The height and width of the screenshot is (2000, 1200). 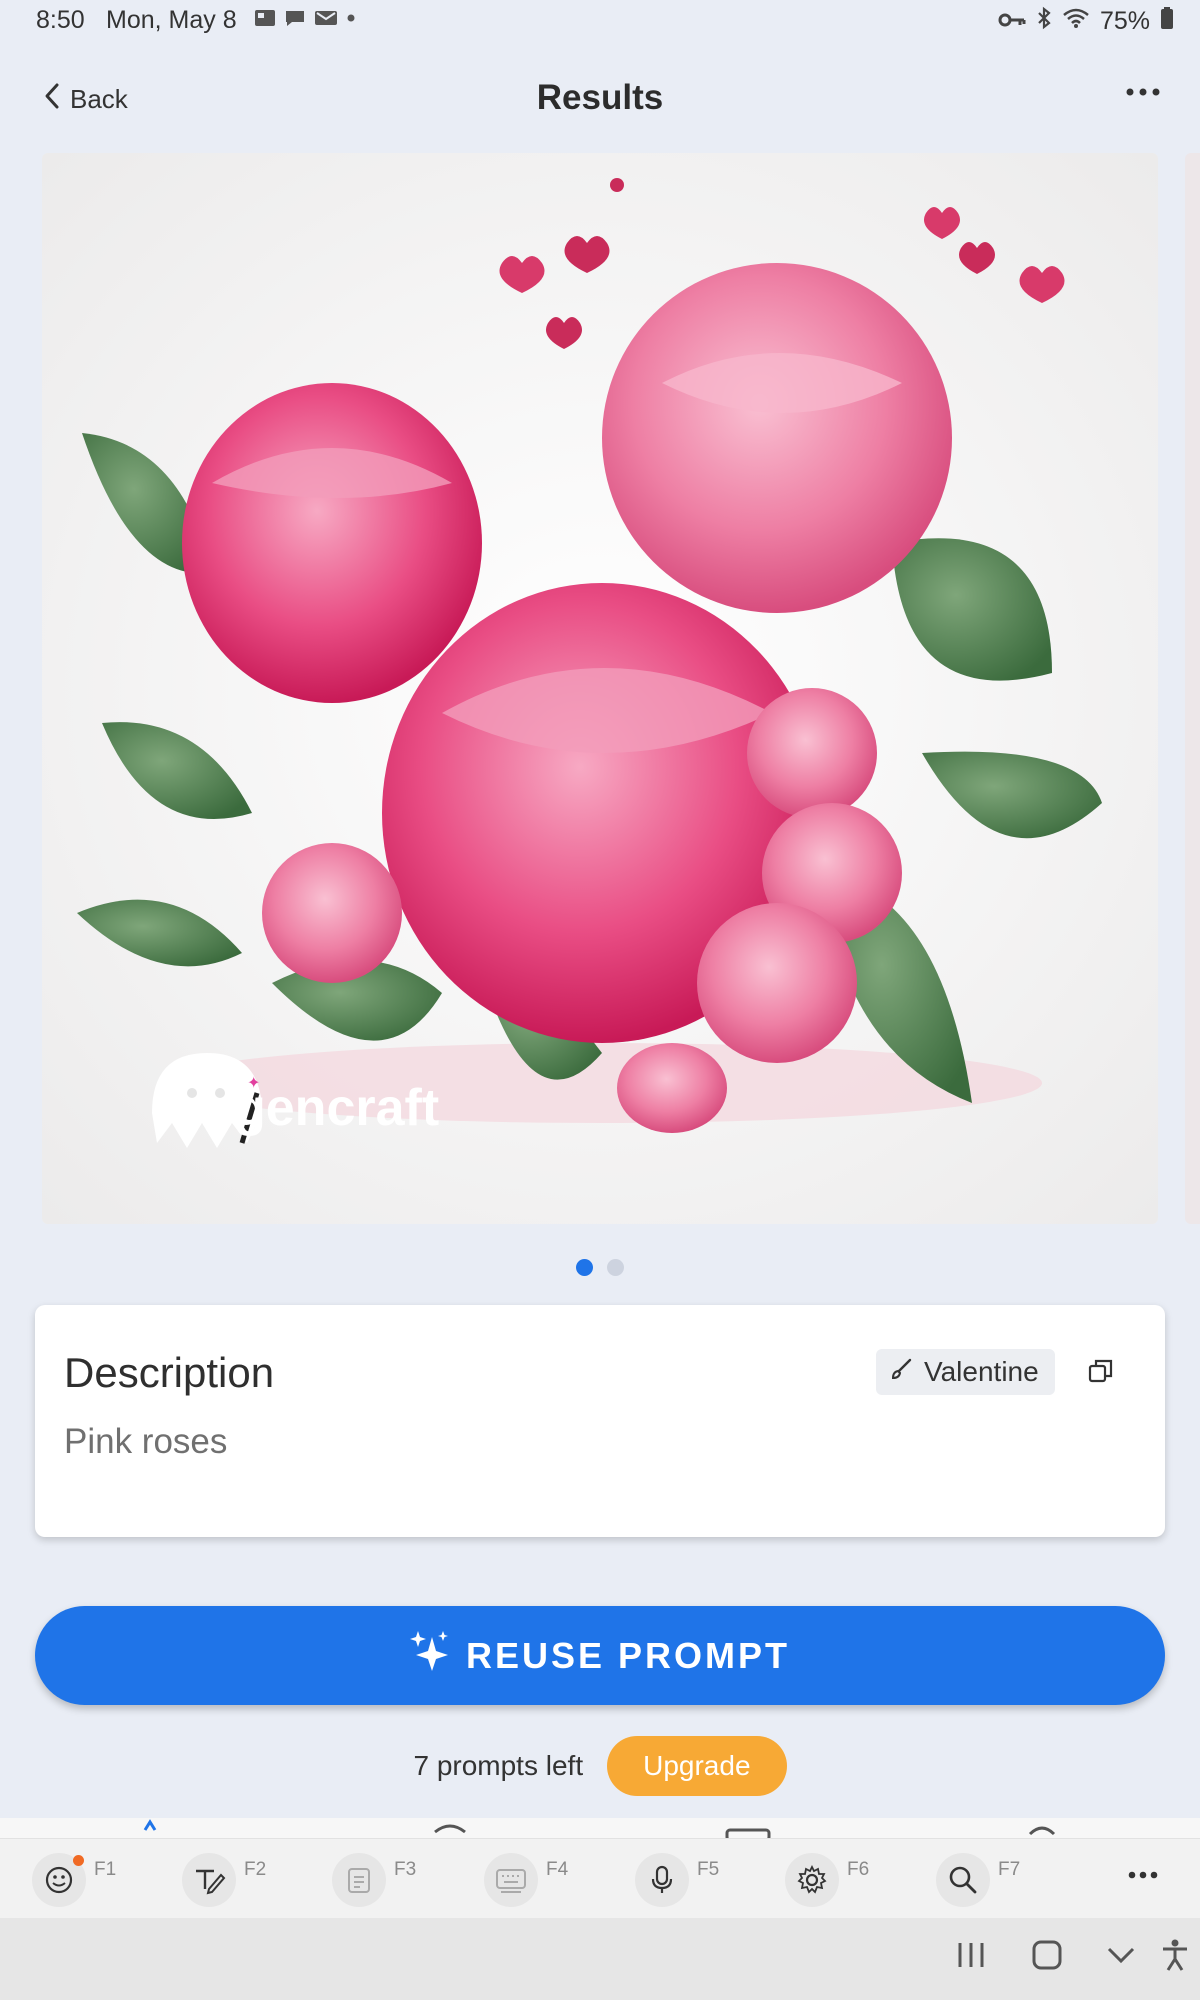 I want to click on home-button, so click(x=1047, y=1957).